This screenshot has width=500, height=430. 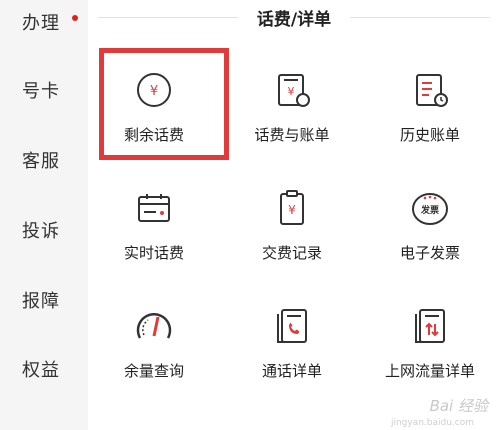 What do you see at coordinates (291, 253) in the screenshot?
I see `grid-item-label: 交费记录` at bounding box center [291, 253].